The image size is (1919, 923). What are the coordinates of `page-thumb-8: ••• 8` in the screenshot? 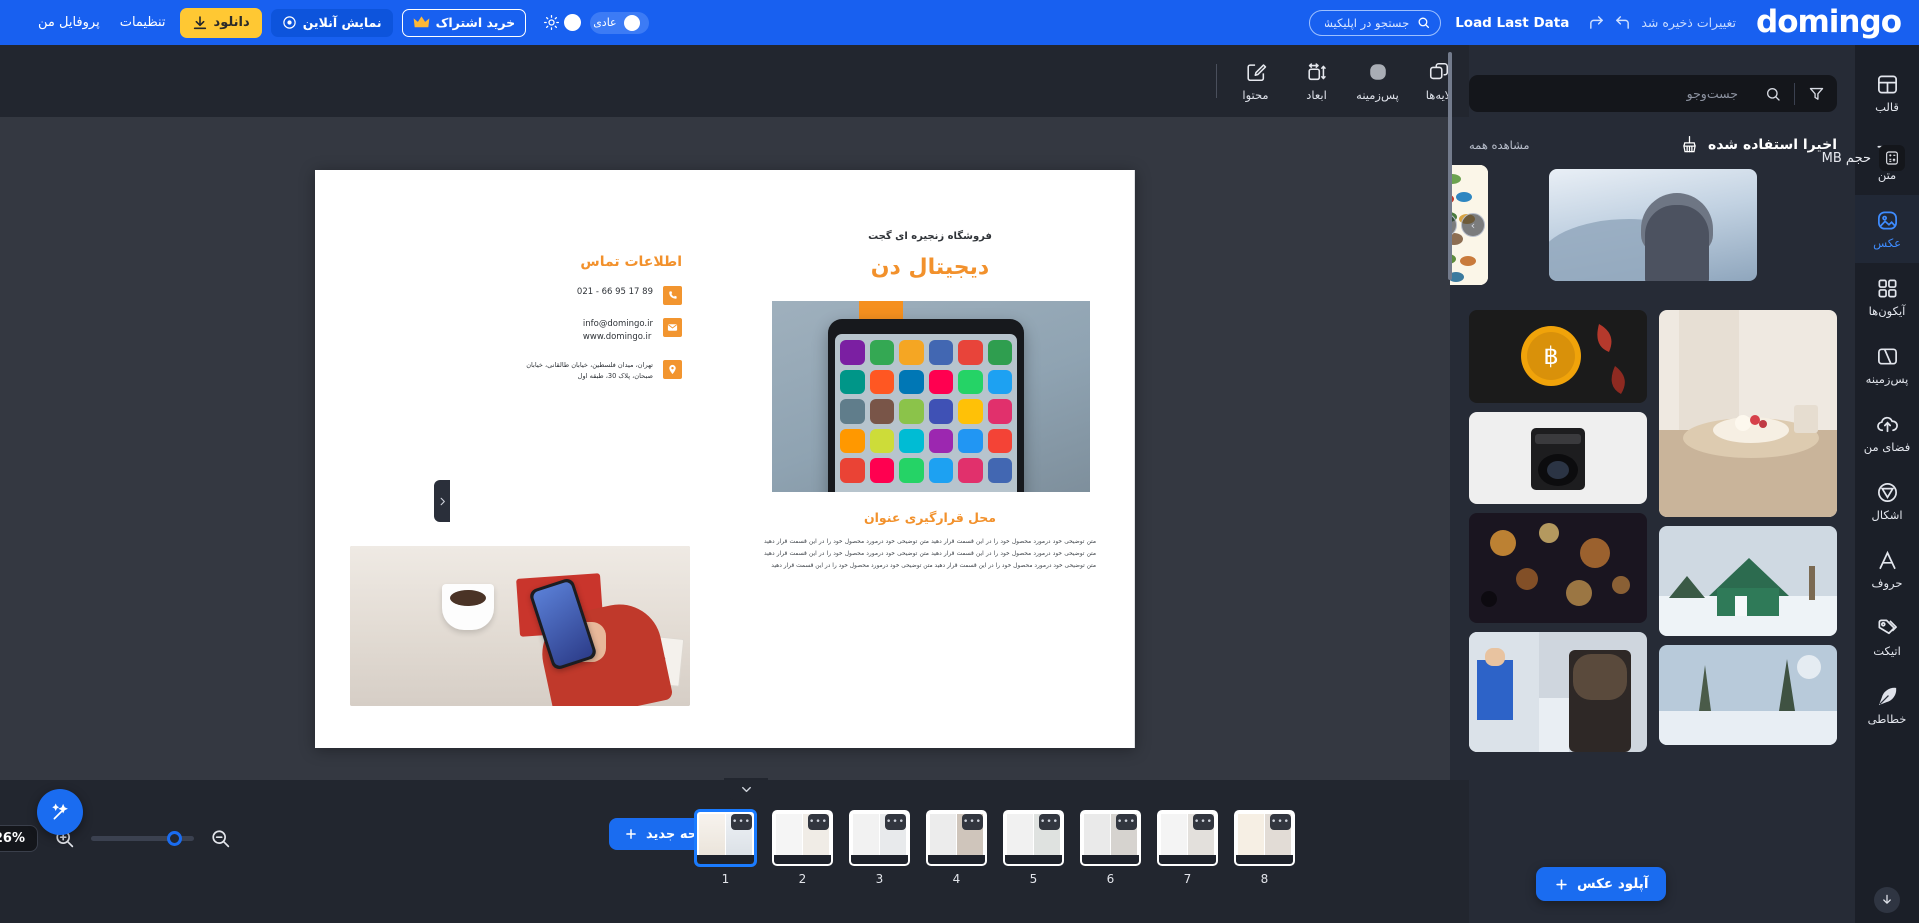 It's located at (1264, 848).